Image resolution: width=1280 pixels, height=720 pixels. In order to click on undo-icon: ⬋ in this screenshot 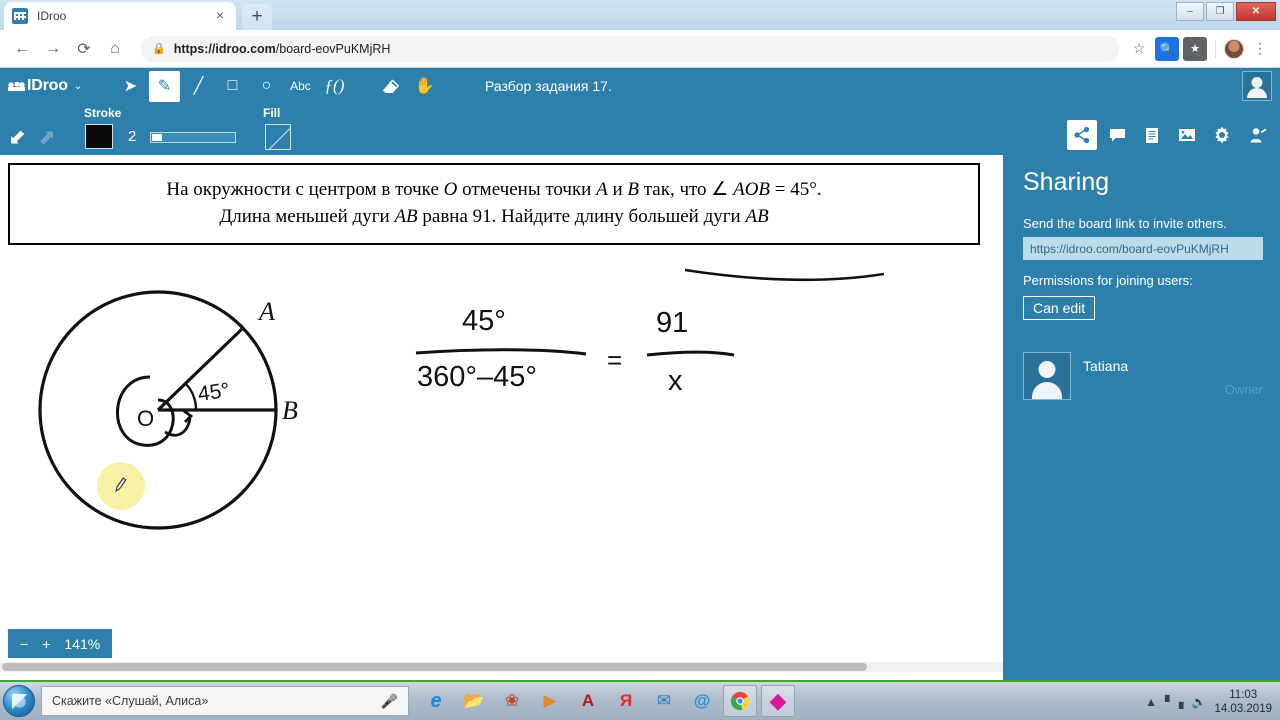, I will do `click(17, 137)`.